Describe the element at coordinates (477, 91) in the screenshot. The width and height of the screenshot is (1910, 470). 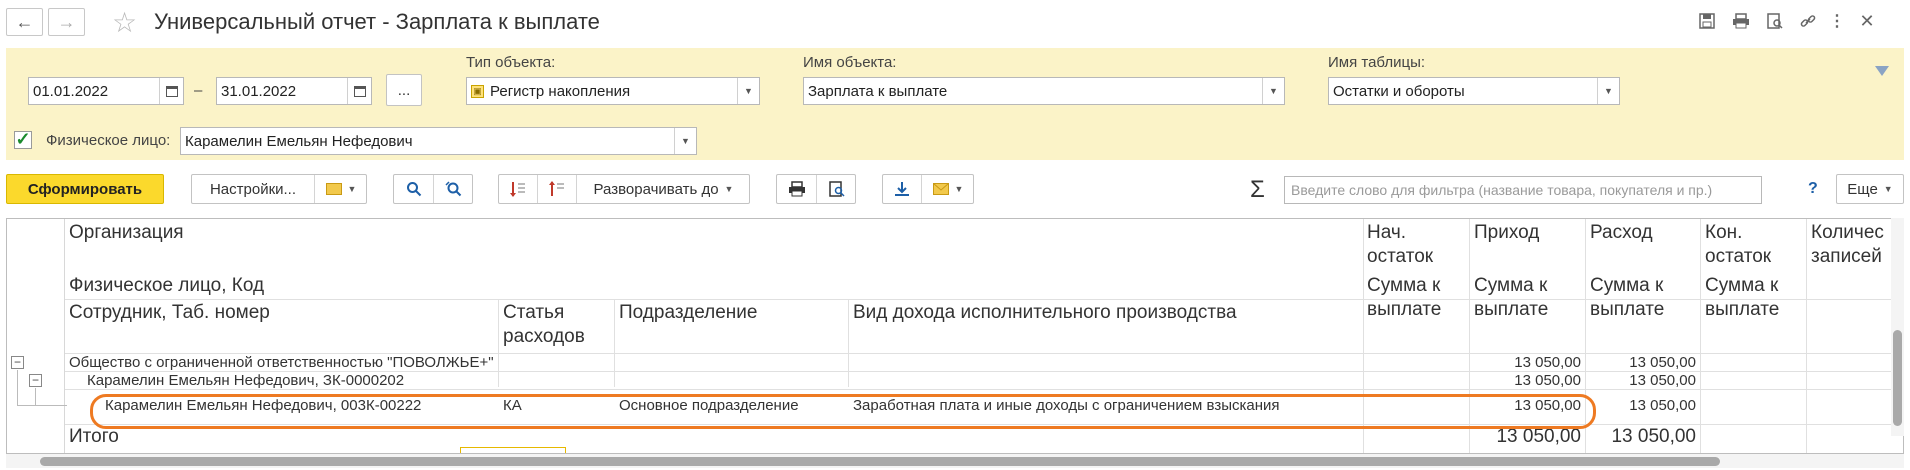
I see `register-icon: ▣` at that location.